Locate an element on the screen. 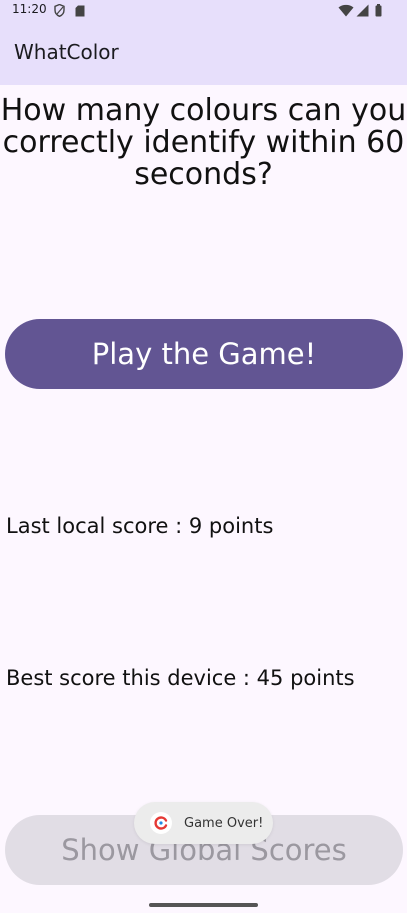  app-title: WhatColor is located at coordinates (66, 52).